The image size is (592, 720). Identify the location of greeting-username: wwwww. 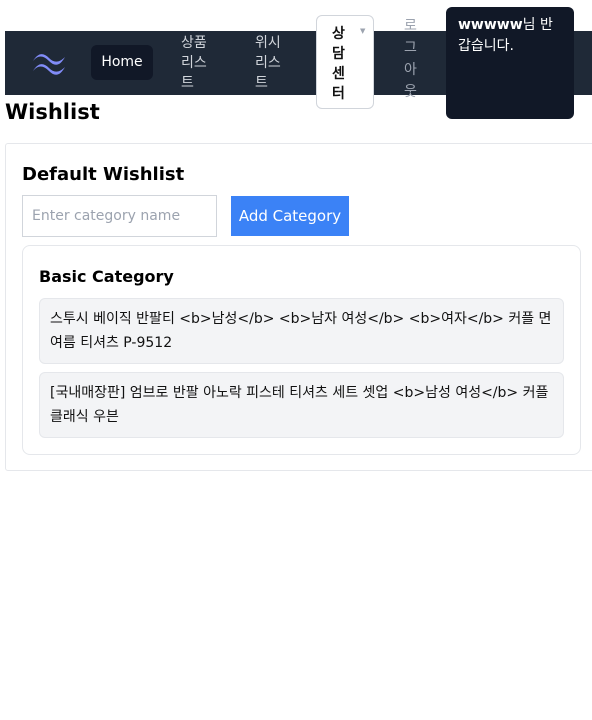
(490, 25).